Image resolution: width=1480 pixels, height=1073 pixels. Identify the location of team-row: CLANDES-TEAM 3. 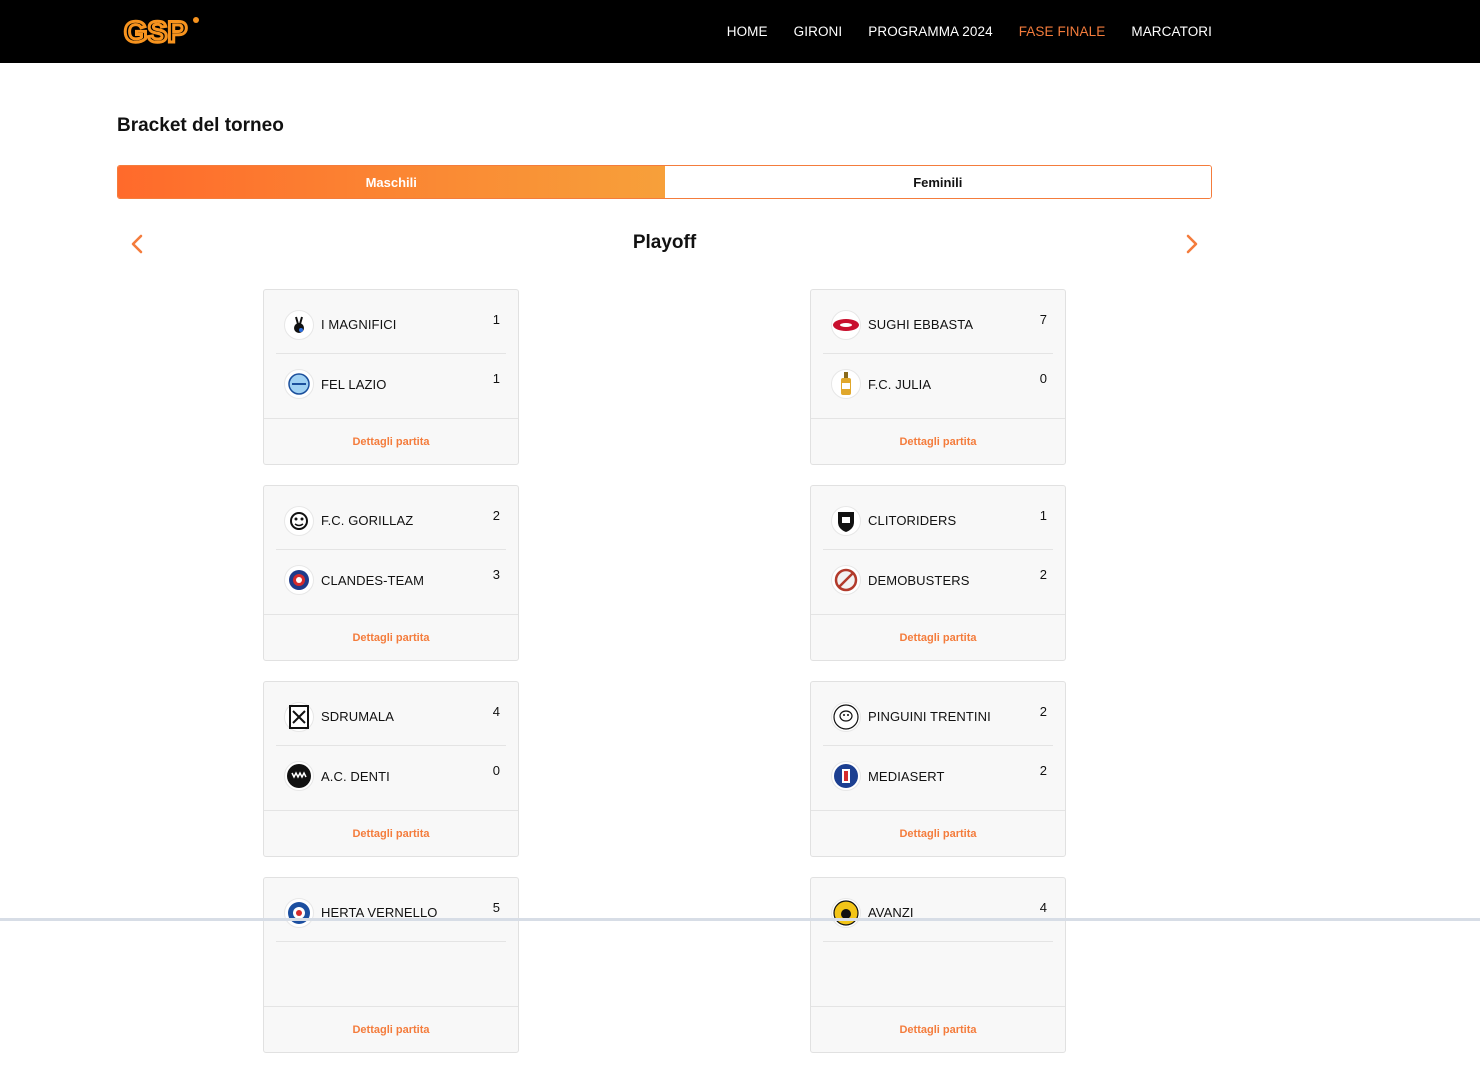
(391, 580).